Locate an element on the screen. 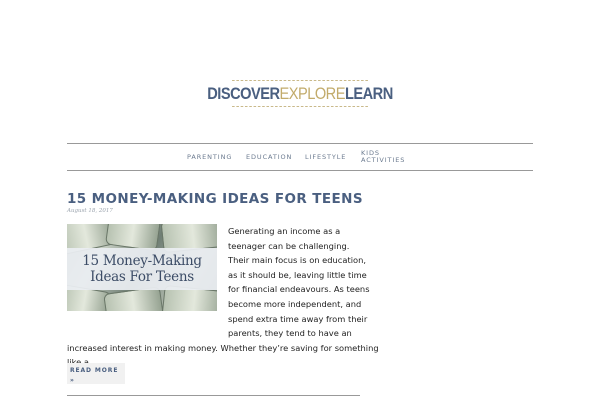 Image resolution: width=600 pixels, height=400 pixels. post-thumbnail: 15 Money-Making Ideas For Teens is located at coordinates (142, 267).